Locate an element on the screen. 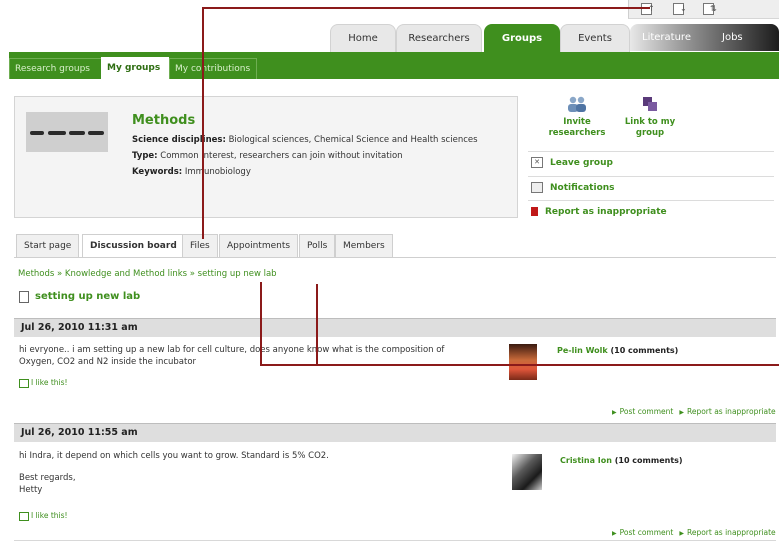 The image size is (779, 542). author-link: Cristina Ion is located at coordinates (586, 460).